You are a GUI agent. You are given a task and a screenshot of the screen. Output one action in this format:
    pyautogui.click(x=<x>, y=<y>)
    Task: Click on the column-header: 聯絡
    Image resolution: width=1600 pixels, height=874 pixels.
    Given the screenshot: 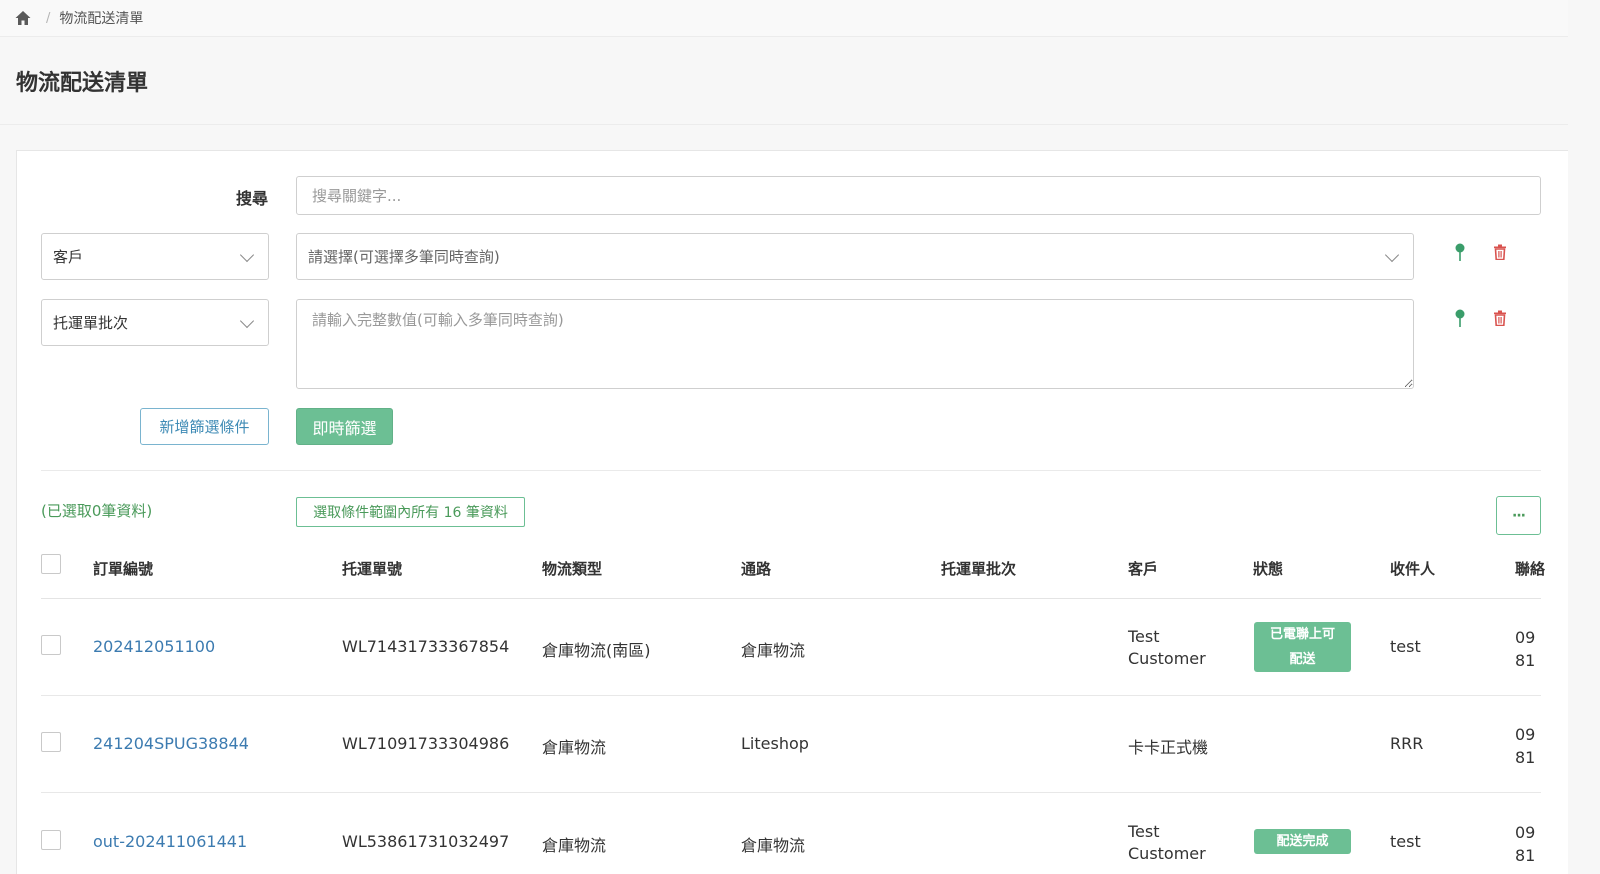 What is the action you would take?
    pyautogui.click(x=1530, y=568)
    